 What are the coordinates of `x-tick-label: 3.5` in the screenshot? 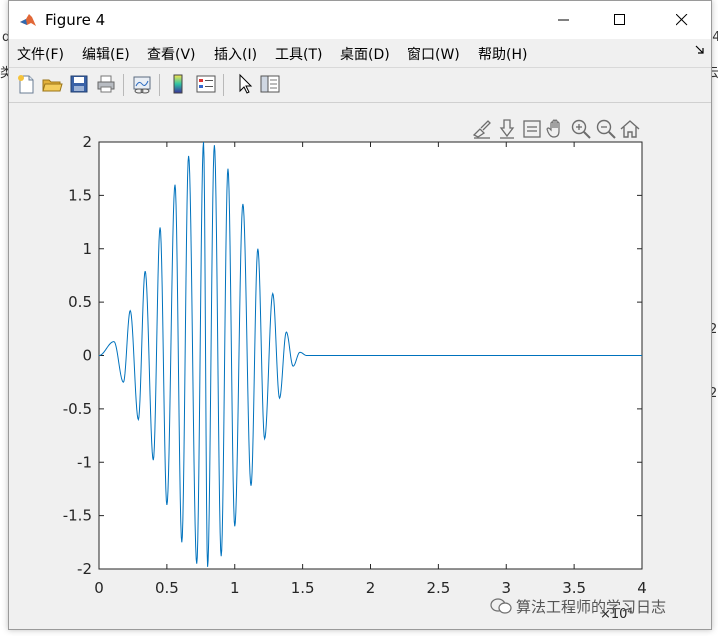 It's located at (574, 588).